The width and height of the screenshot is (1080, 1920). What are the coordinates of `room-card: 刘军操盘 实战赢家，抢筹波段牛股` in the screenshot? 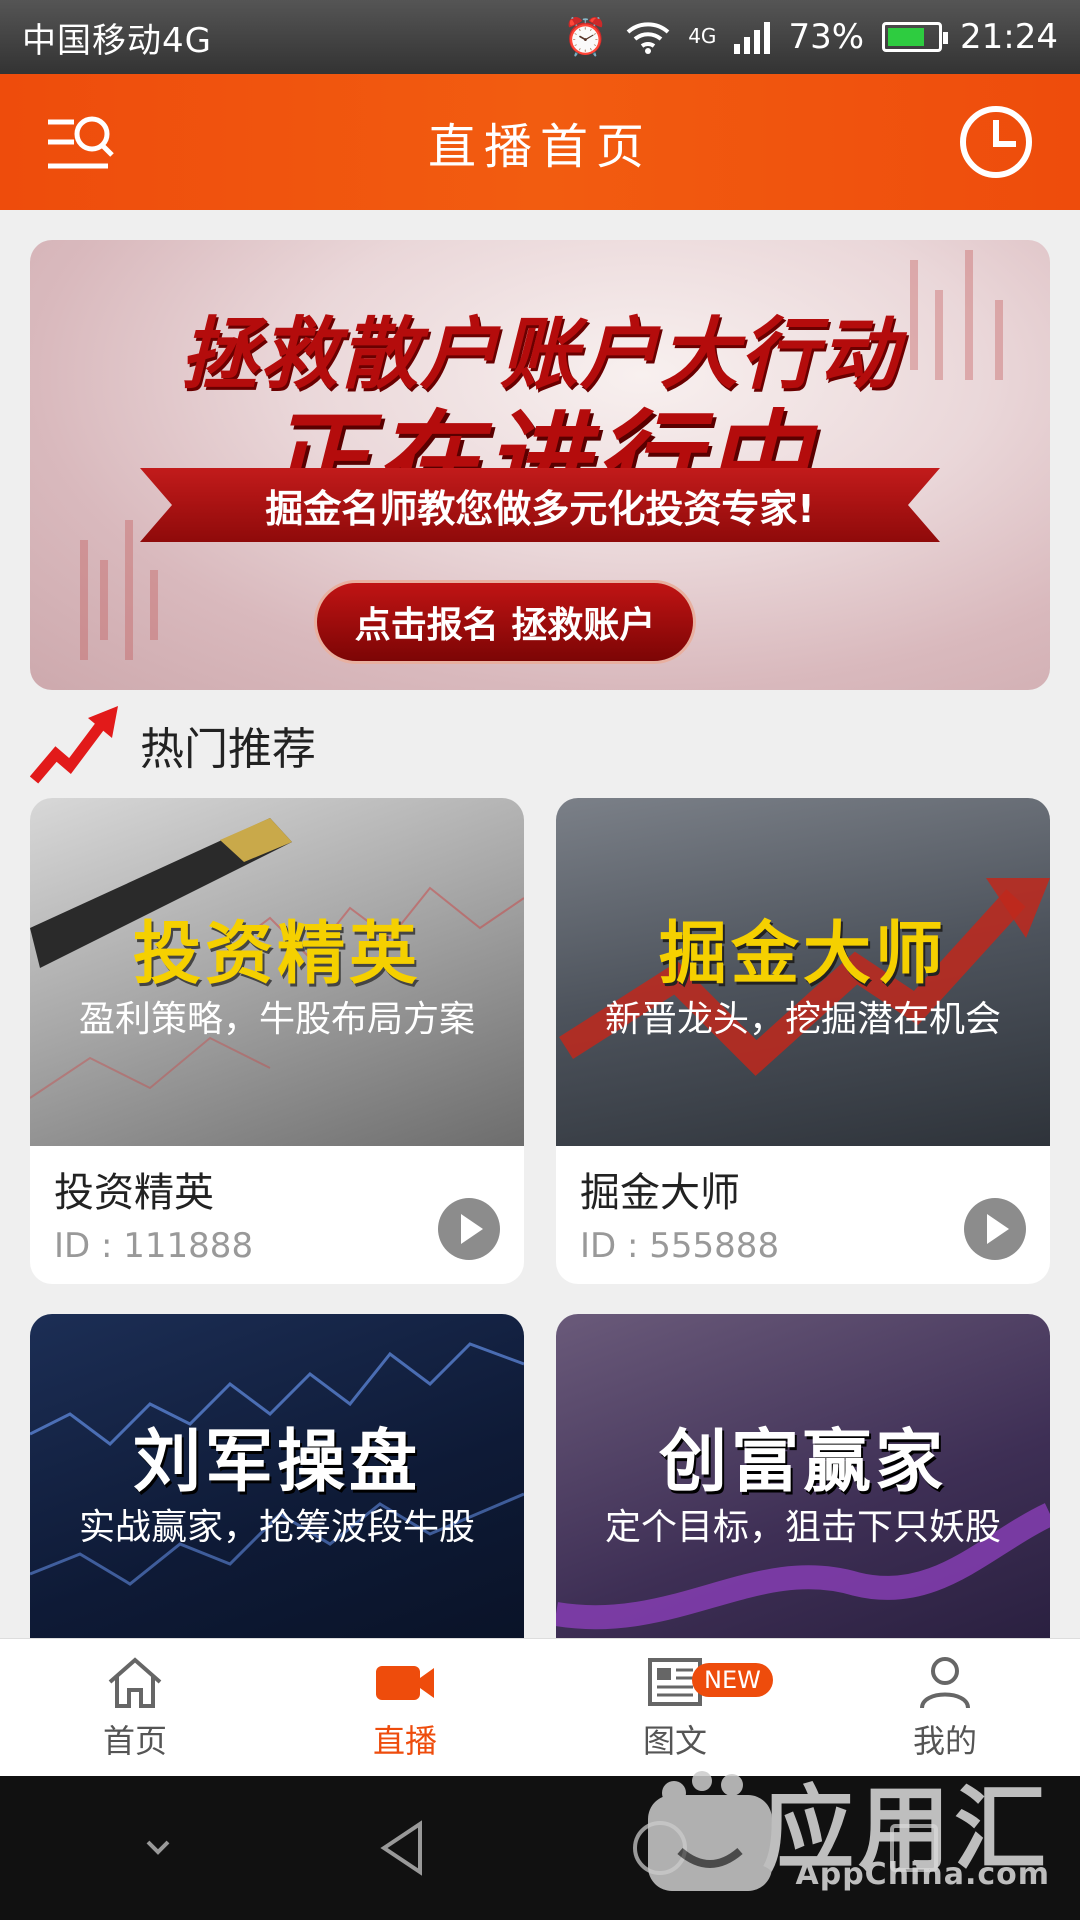 It's located at (277, 1476).